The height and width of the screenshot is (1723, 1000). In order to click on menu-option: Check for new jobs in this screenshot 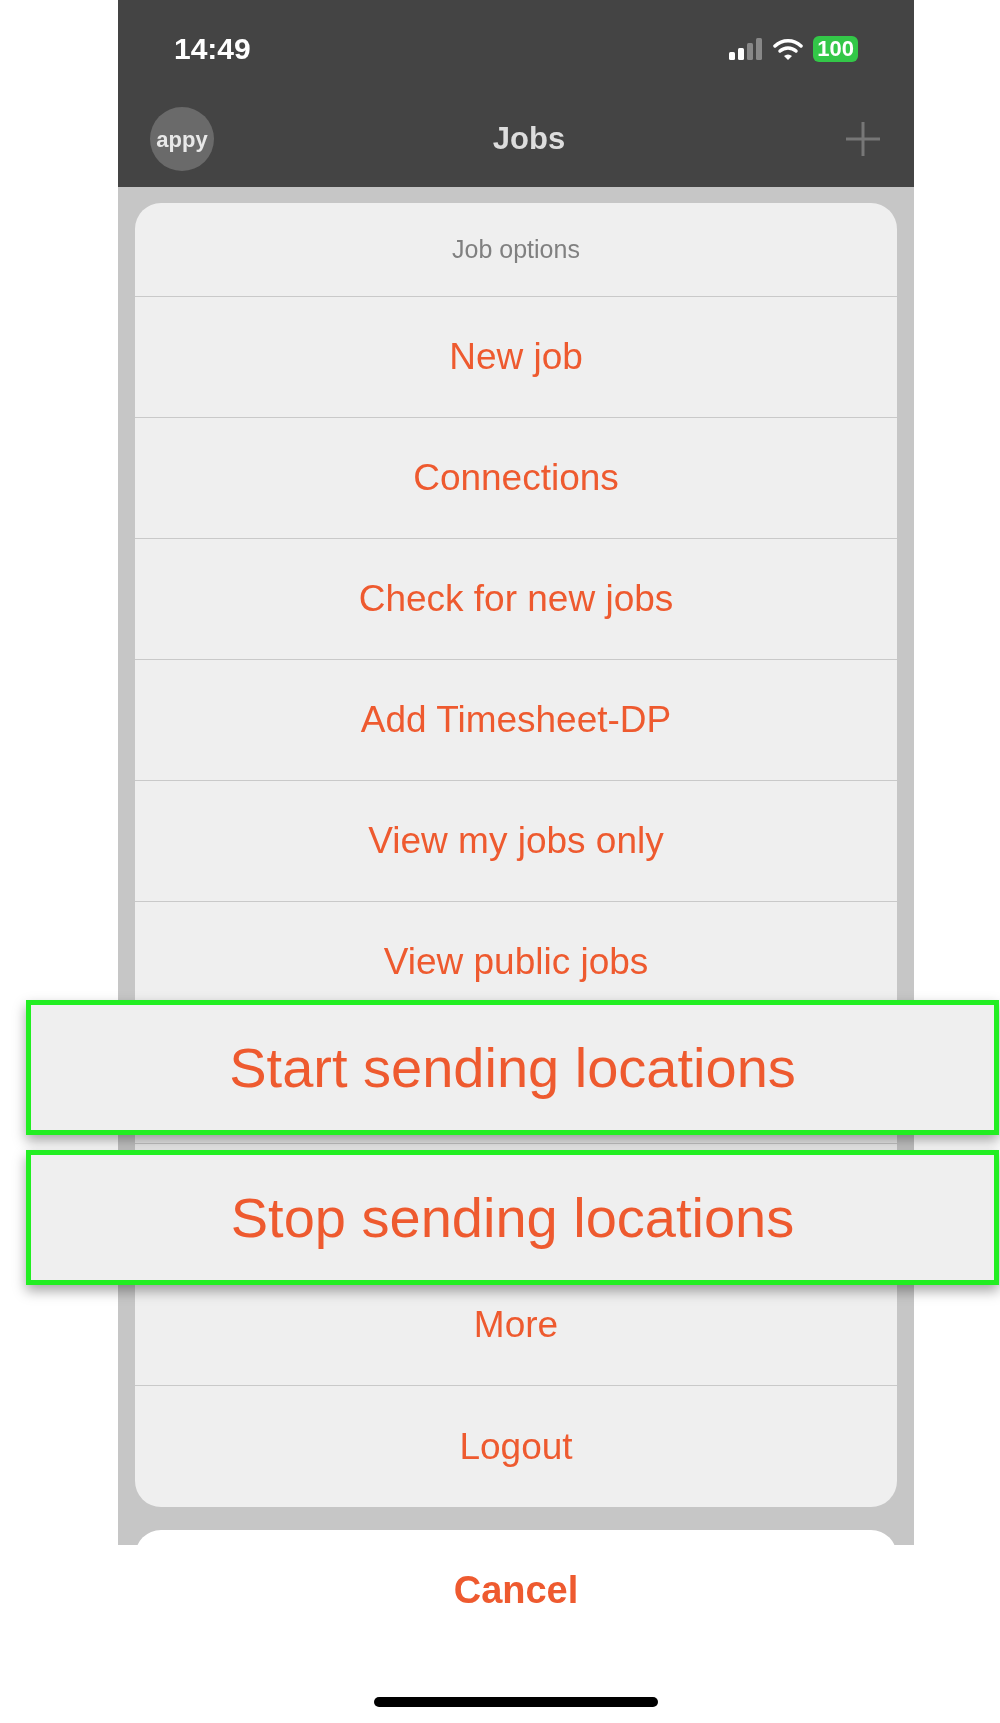, I will do `click(516, 599)`.